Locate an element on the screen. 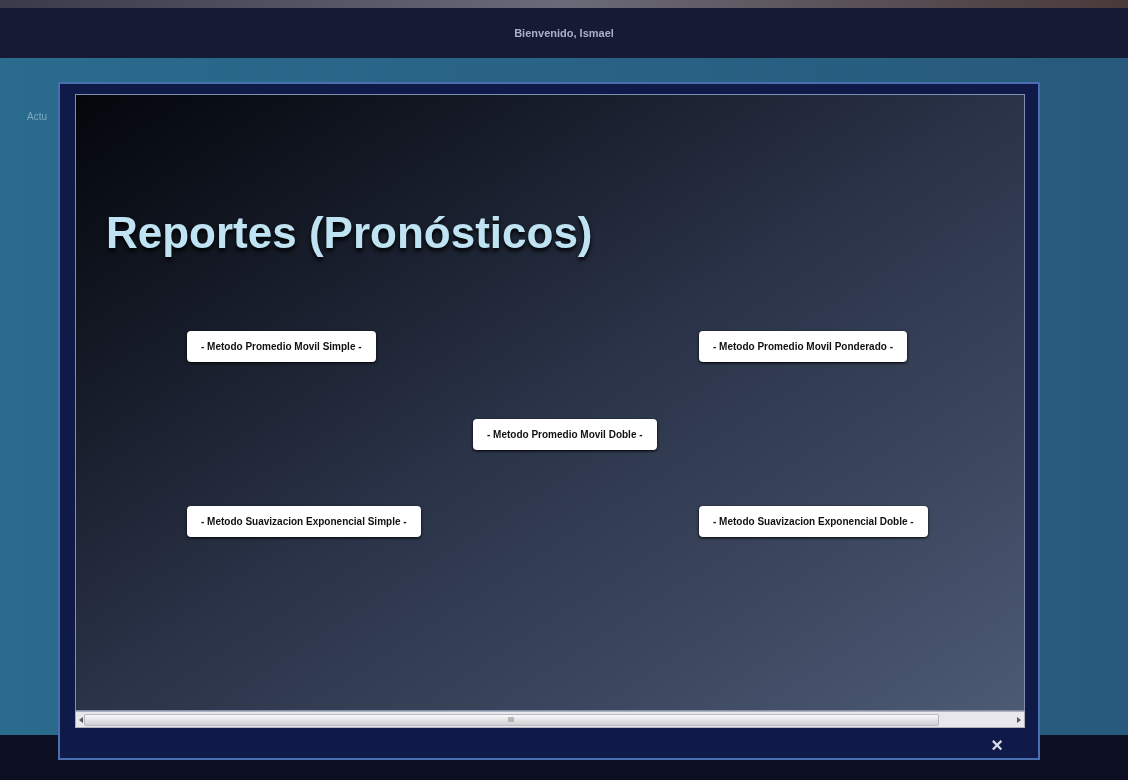 This screenshot has height=780, width=1128. horizontal-scrollbar is located at coordinates (550, 719).